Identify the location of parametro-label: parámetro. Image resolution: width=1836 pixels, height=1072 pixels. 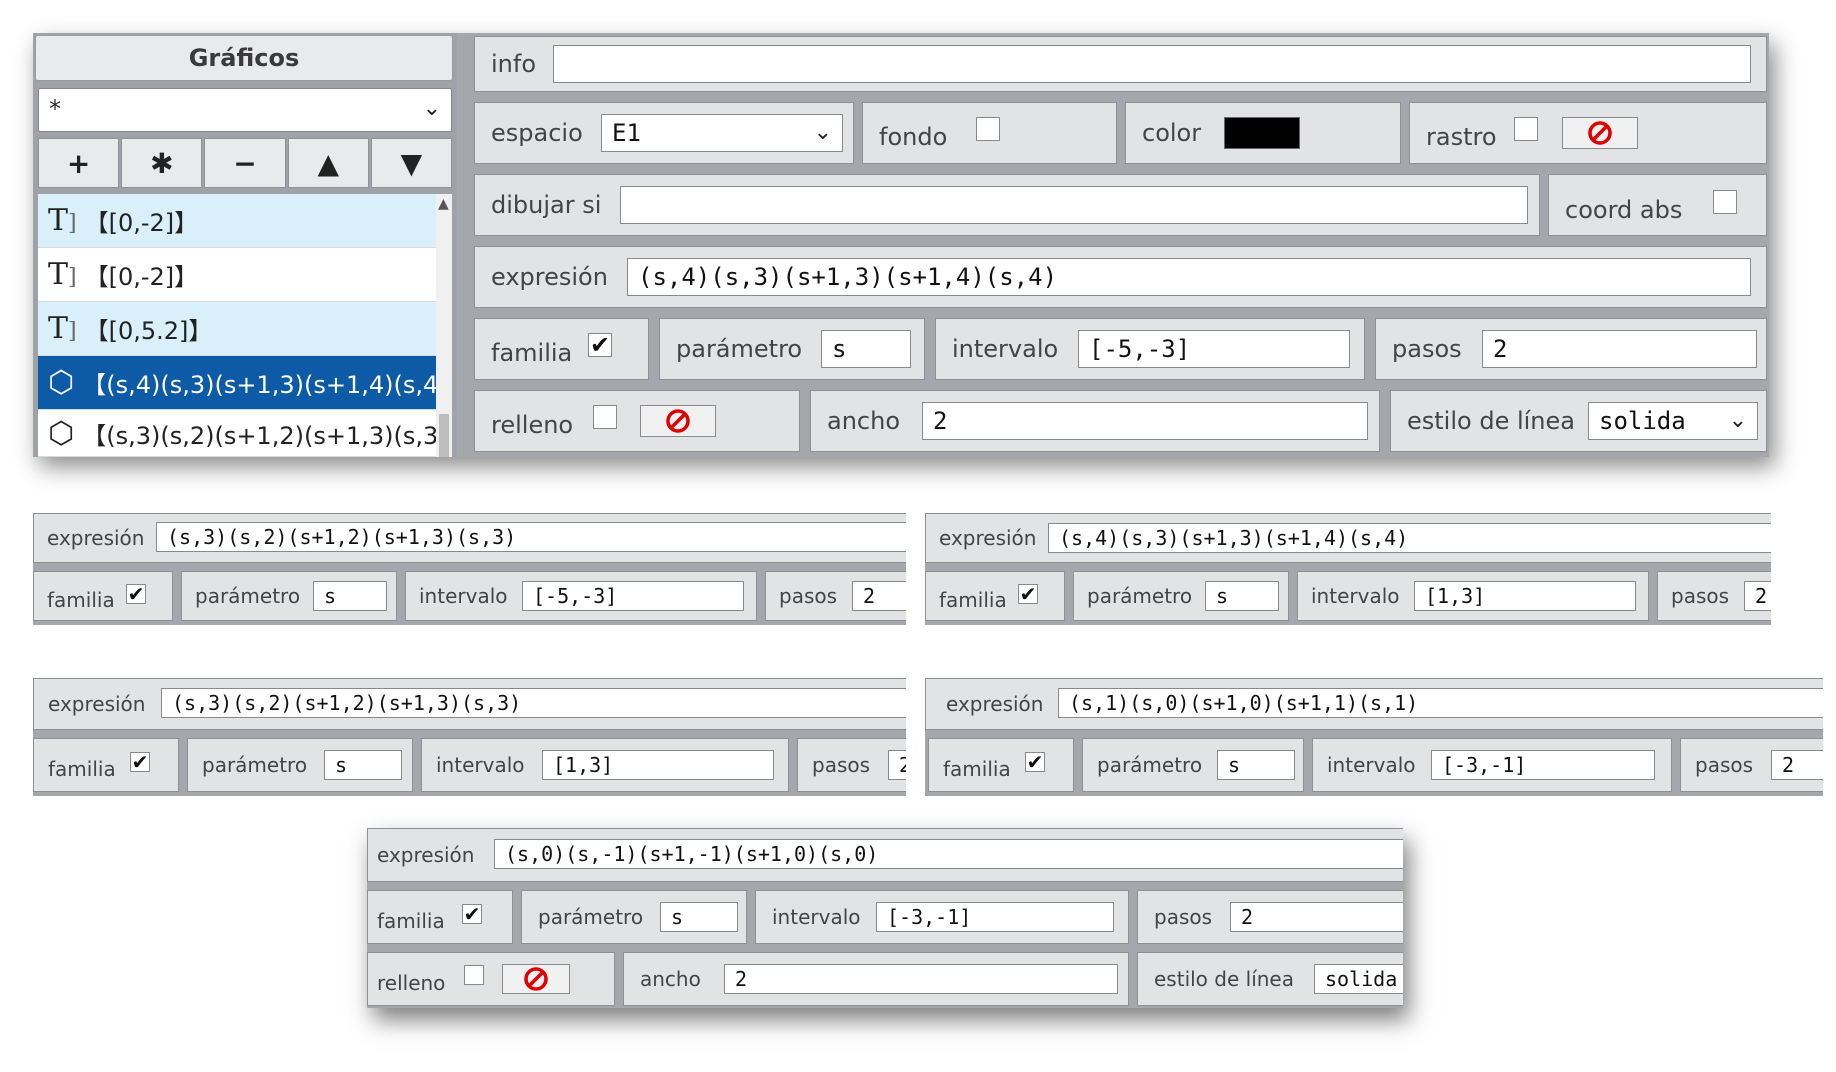
(1140, 596).